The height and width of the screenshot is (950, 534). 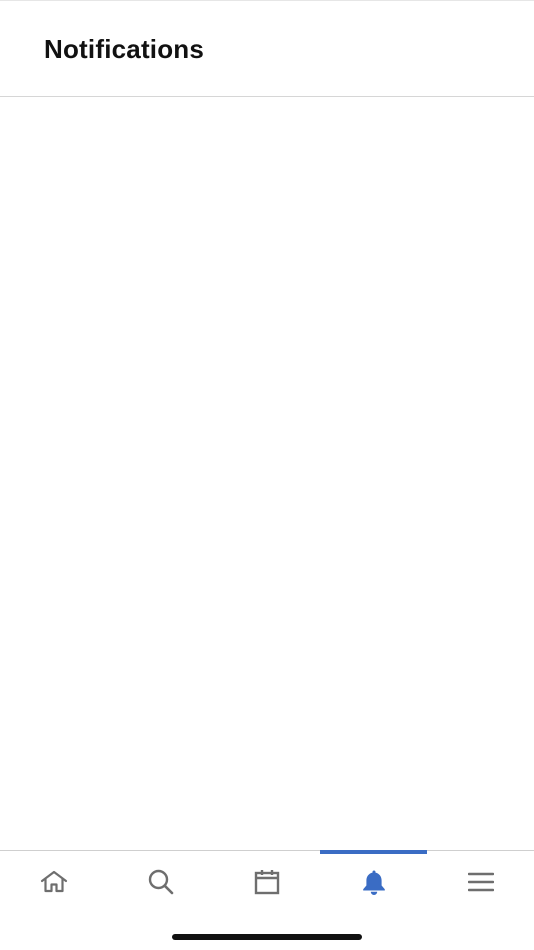 I want to click on tab-home, so click(x=53, y=882).